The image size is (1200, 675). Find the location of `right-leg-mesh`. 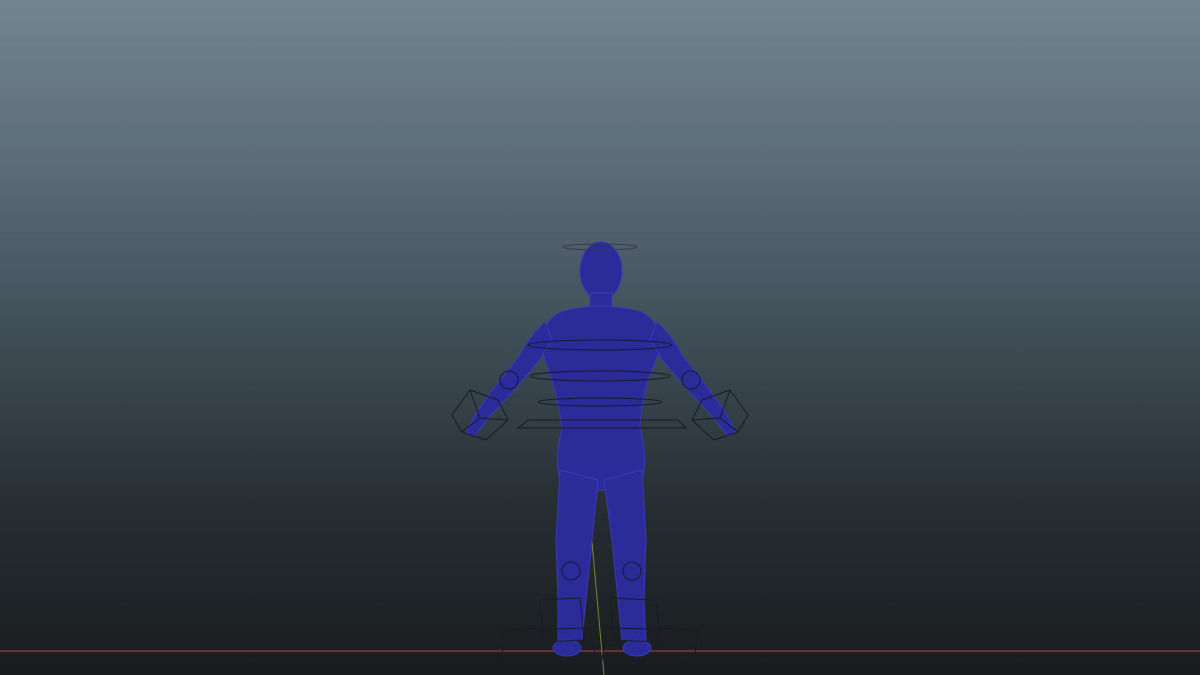

right-leg-mesh is located at coordinates (625, 556).